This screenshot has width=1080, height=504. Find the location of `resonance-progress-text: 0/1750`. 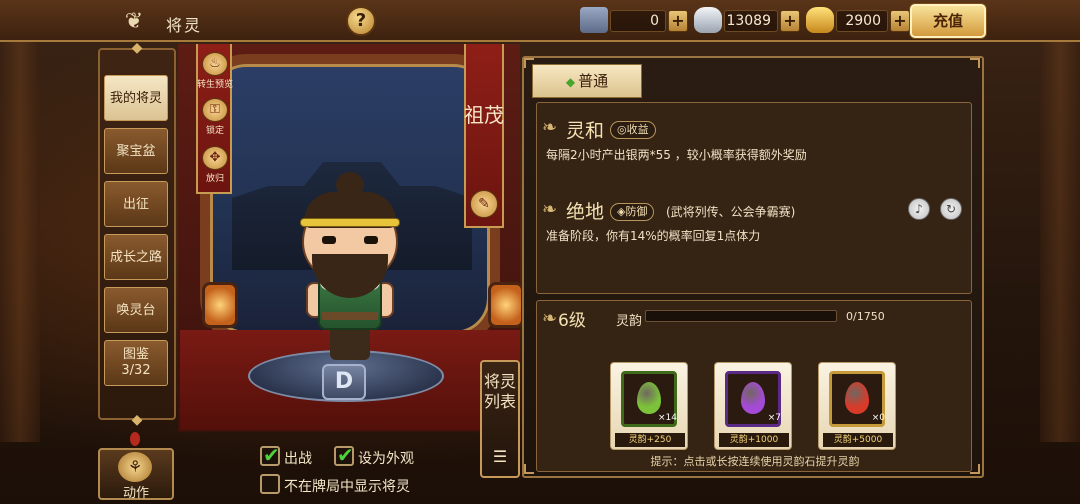

resonance-progress-text: 0/1750 is located at coordinates (865, 316).